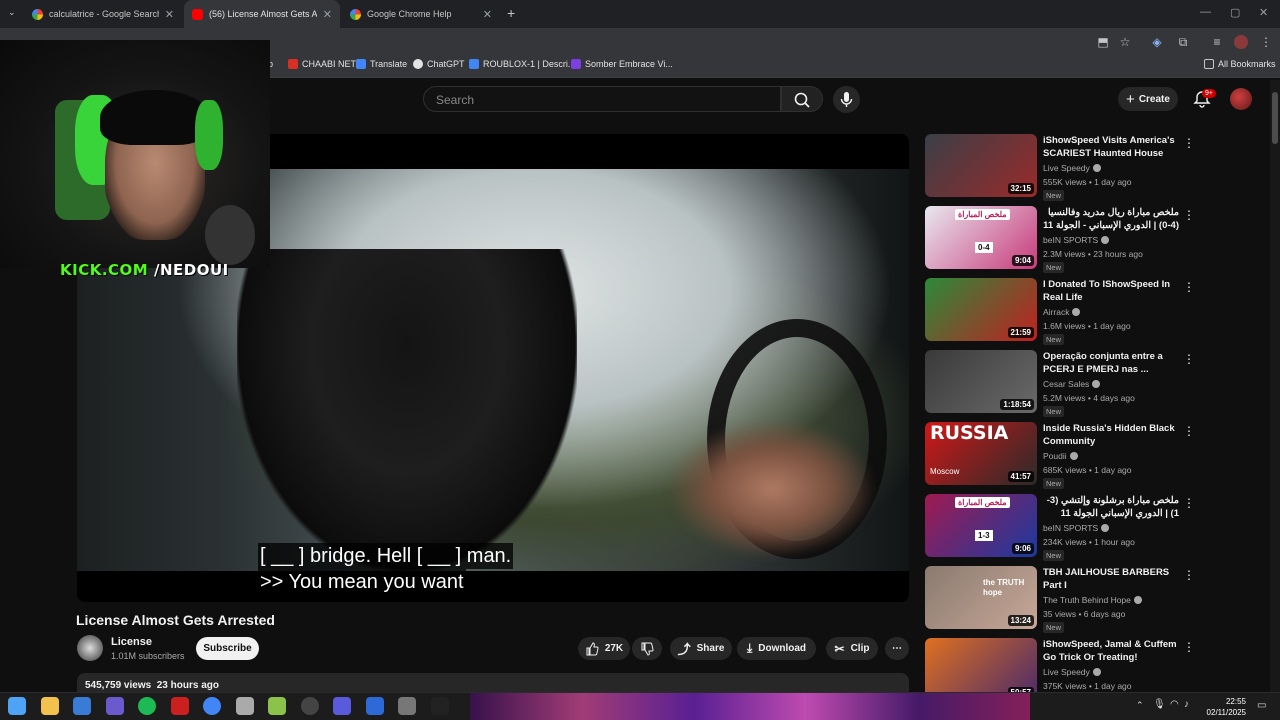 The width and height of the screenshot is (1280, 720). Describe the element at coordinates (103, 14) in the screenshot. I see `tab-calculatrice: calculatrice - Google Search ✕` at that location.